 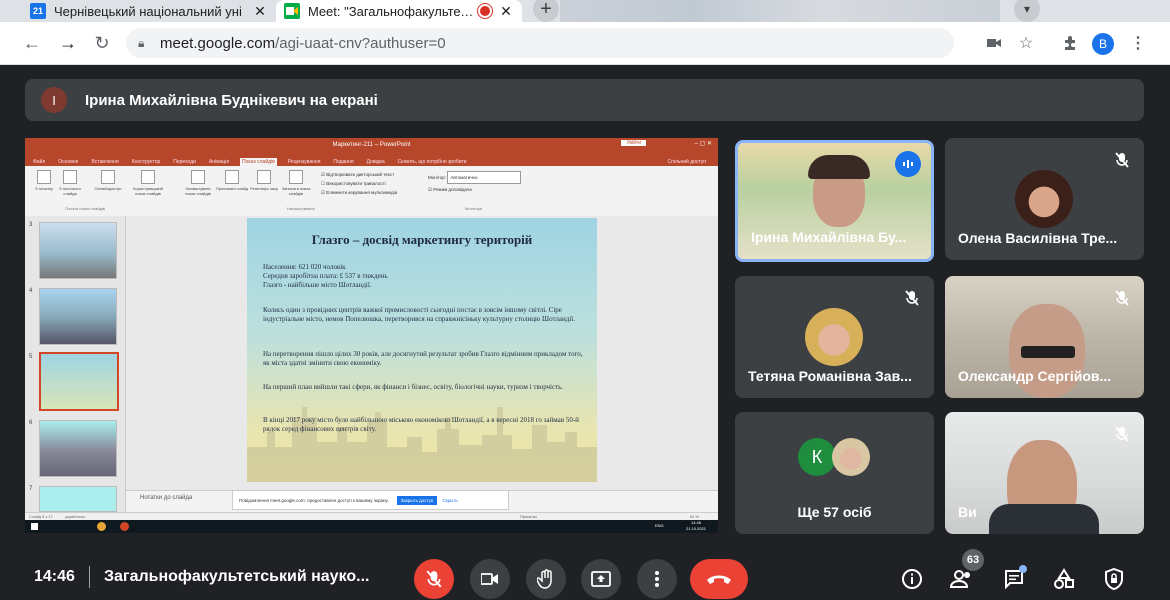 I want to click on ribbon-tab: Рецензування, so click(x=304, y=162).